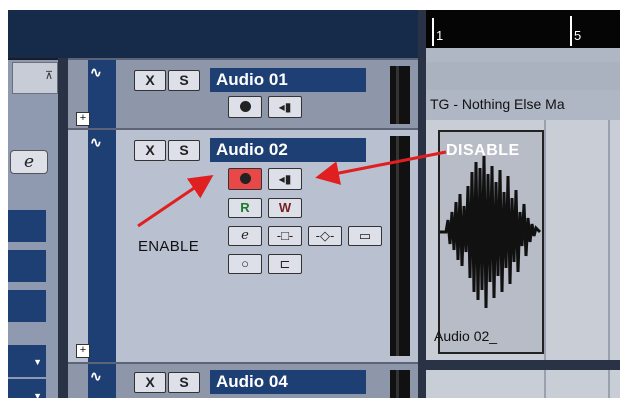 Image resolution: width=628 pixels, height=398 pixels. Describe the element at coordinates (175, 201) in the screenshot. I see `enable-arrow` at that location.